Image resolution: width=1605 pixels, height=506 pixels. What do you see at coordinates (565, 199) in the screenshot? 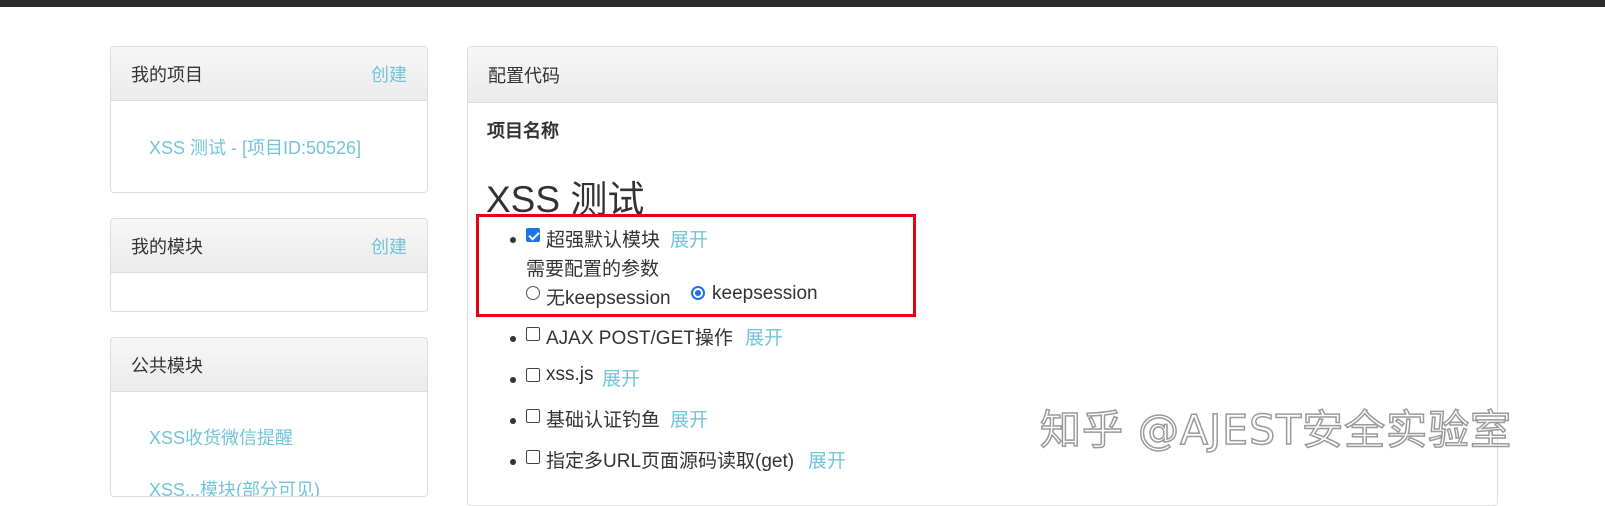
I see `project-name-heading: XSS 测试` at bounding box center [565, 199].